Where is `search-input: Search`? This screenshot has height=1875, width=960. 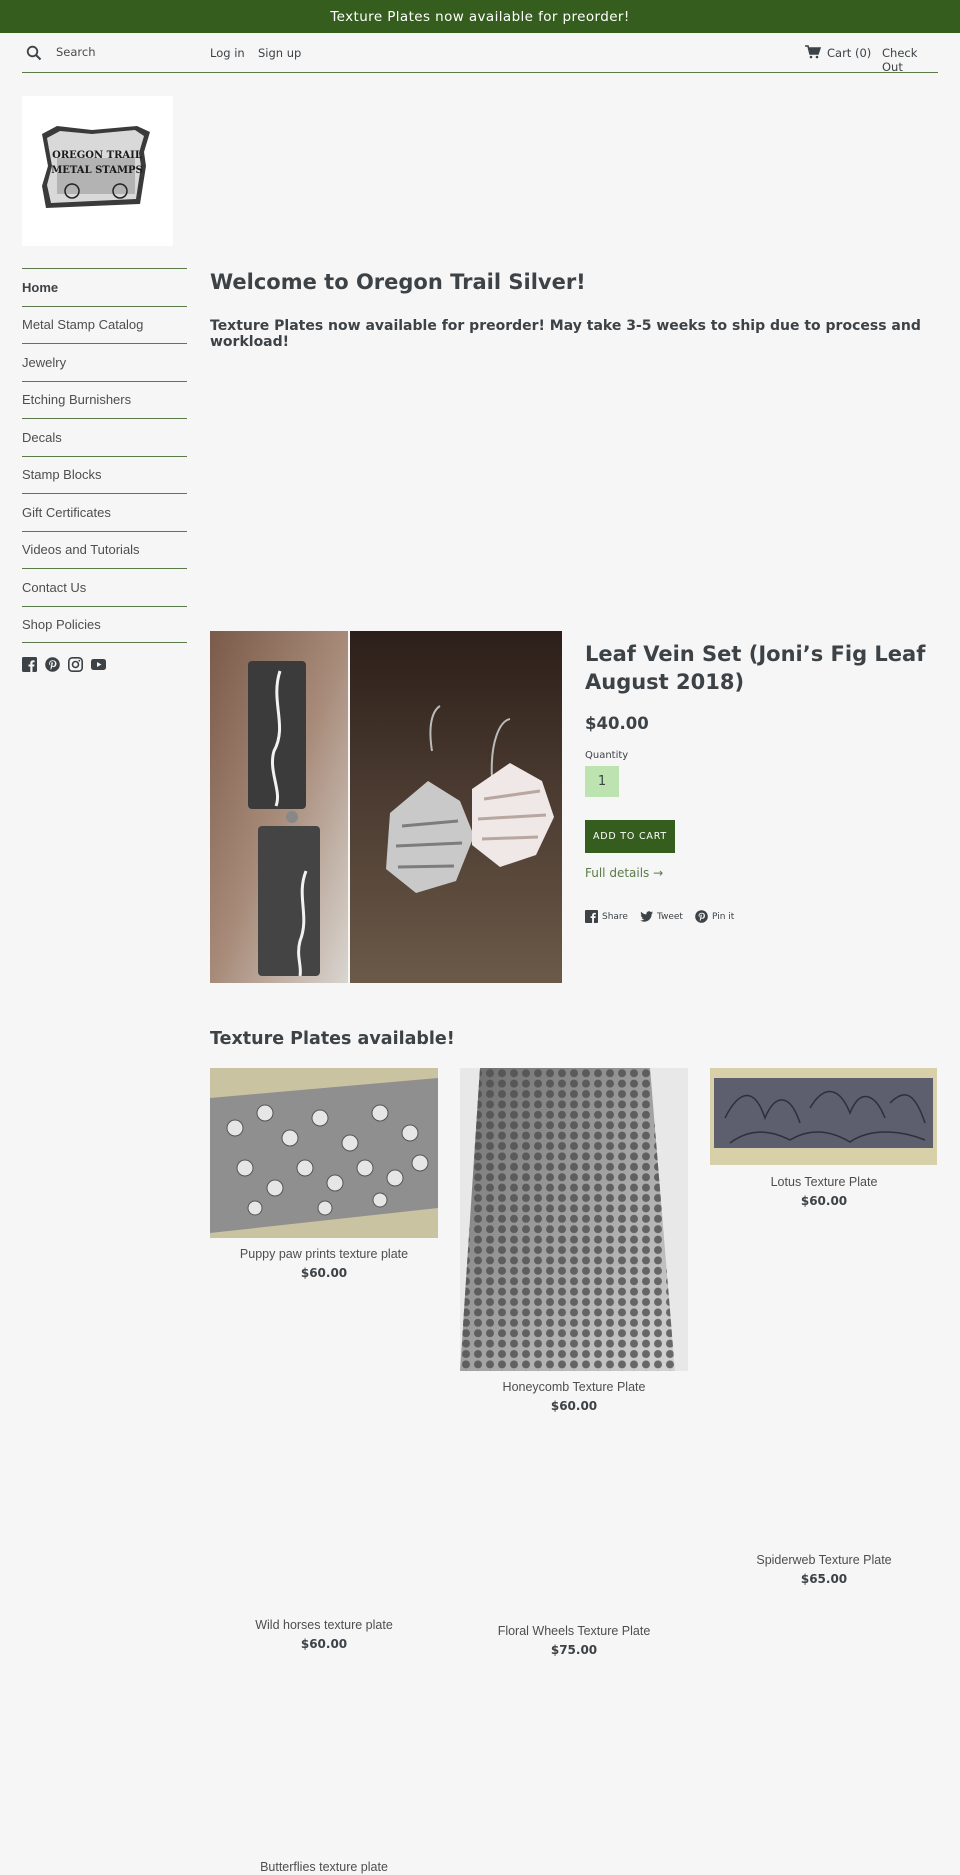 search-input: Search is located at coordinates (76, 52).